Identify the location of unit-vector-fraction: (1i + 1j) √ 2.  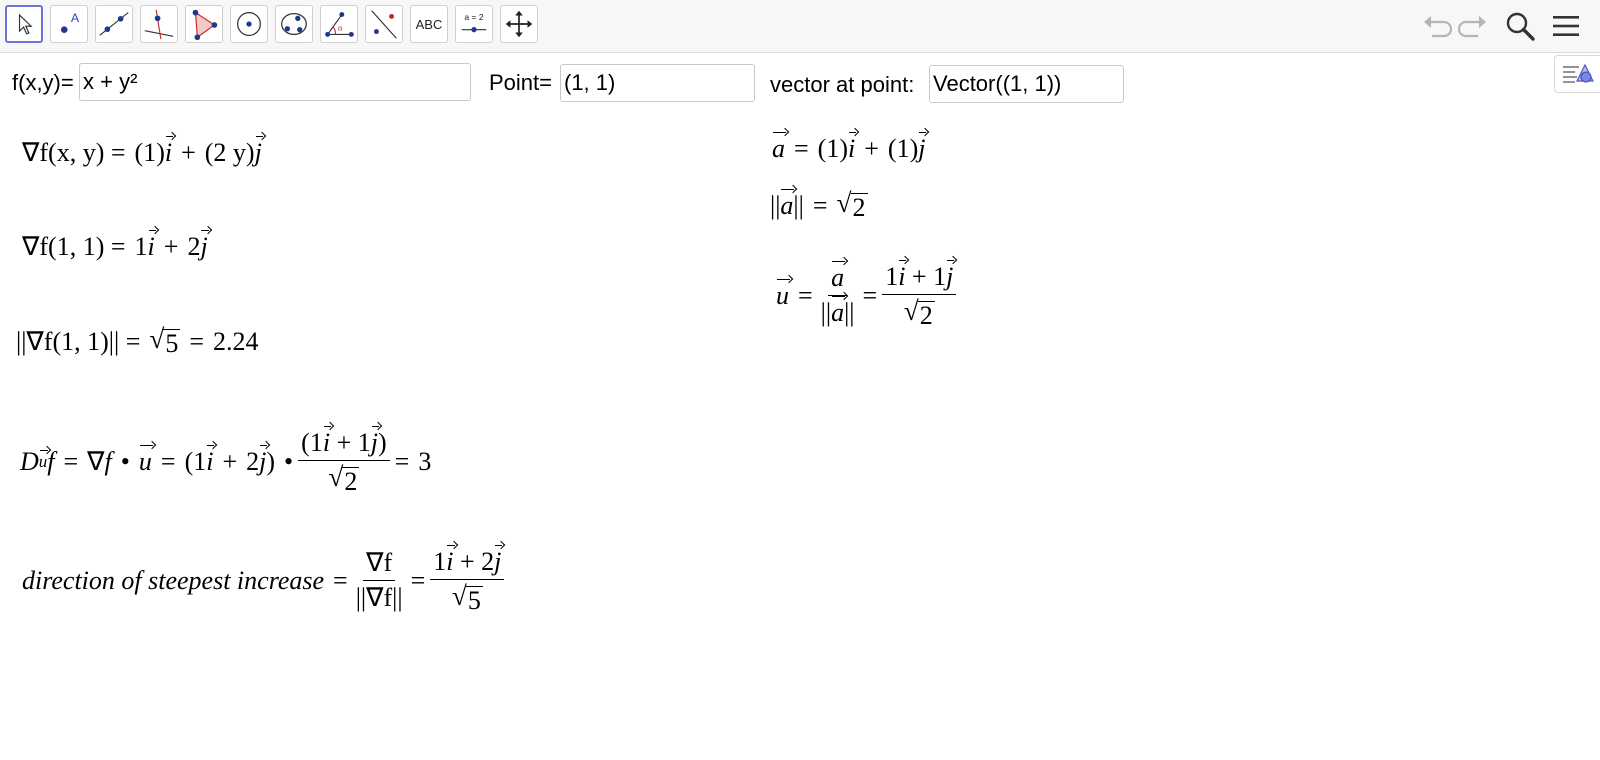
(344, 461).